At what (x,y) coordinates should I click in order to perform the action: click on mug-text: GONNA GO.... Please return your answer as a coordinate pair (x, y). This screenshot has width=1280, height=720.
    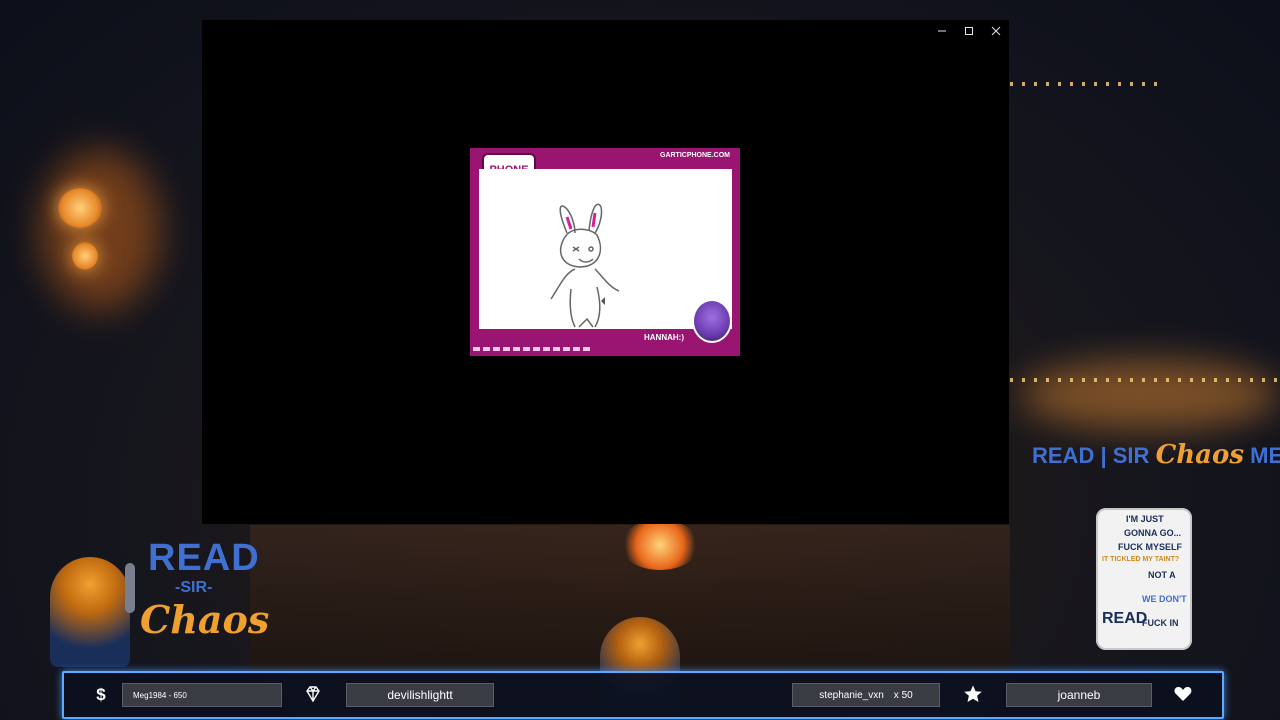
    Looking at the image, I should click on (1153, 533).